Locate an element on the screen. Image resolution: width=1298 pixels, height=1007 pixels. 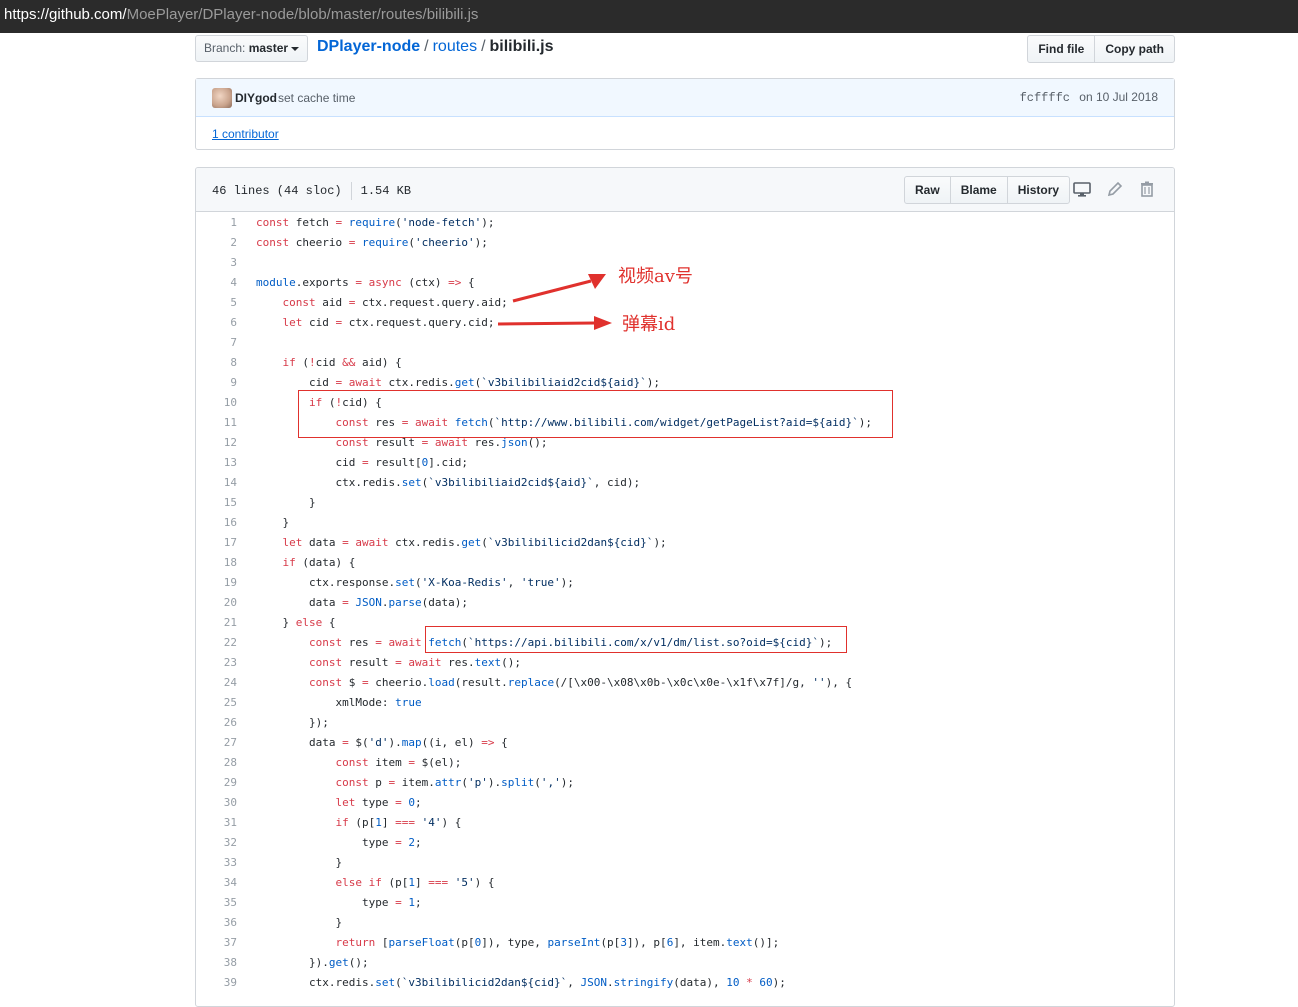
line-number: 6 is located at coordinates (216, 323).